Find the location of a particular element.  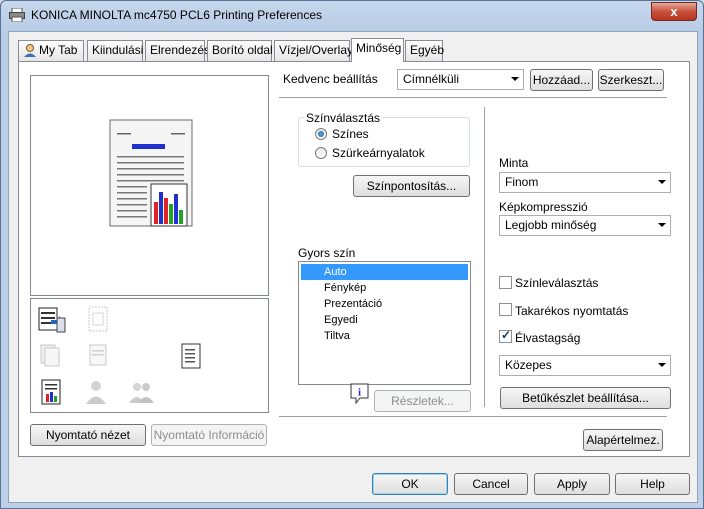

apply-label: Apply is located at coordinates (572, 484).